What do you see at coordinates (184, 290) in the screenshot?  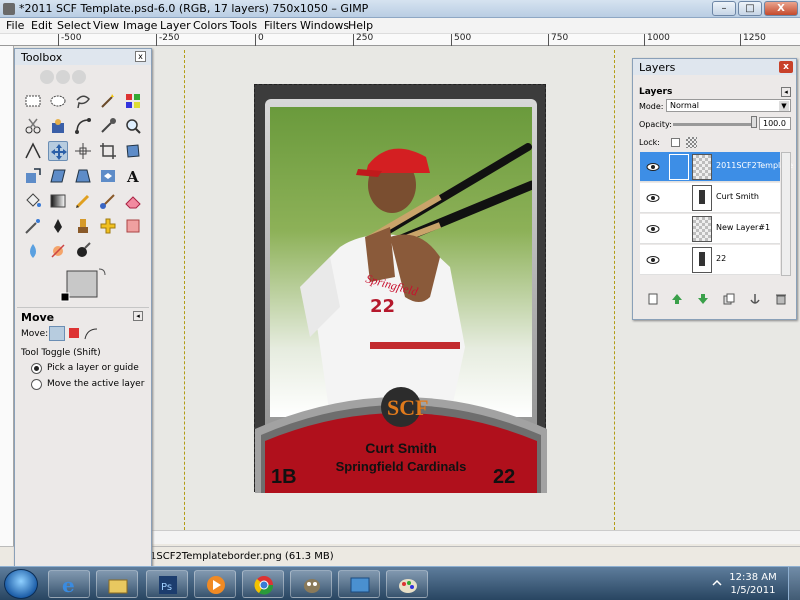 I see `guide-line-left` at bounding box center [184, 290].